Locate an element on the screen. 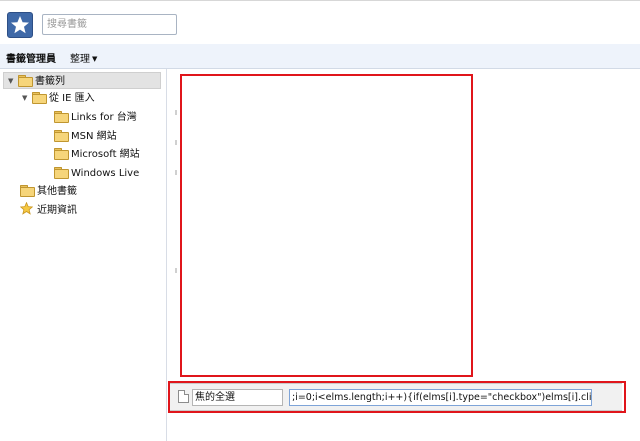 The height and width of the screenshot is (441, 640). manager-toolbar: 書籤管理員 整理 ▼ is located at coordinates (320, 56).